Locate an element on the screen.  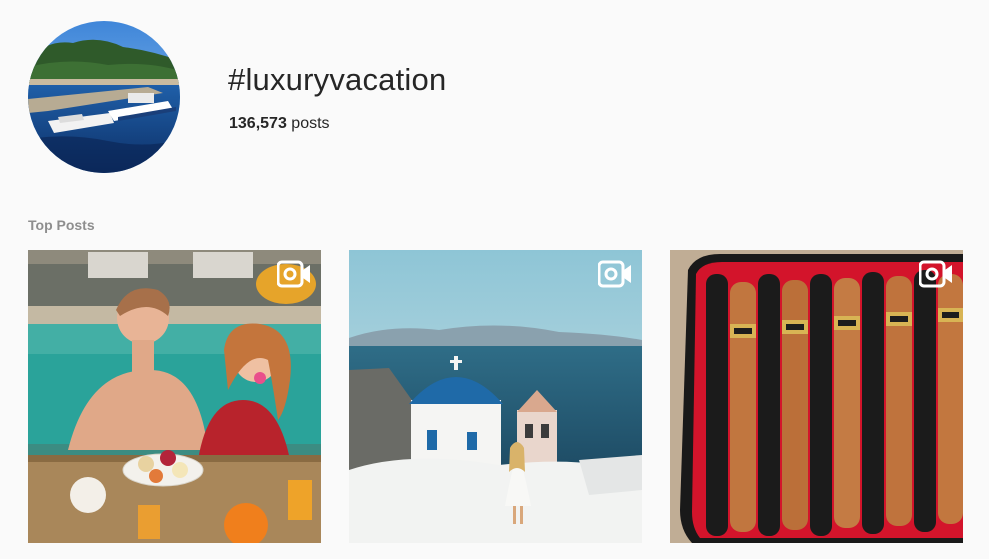
hashtag-avatar is located at coordinates (104, 97).